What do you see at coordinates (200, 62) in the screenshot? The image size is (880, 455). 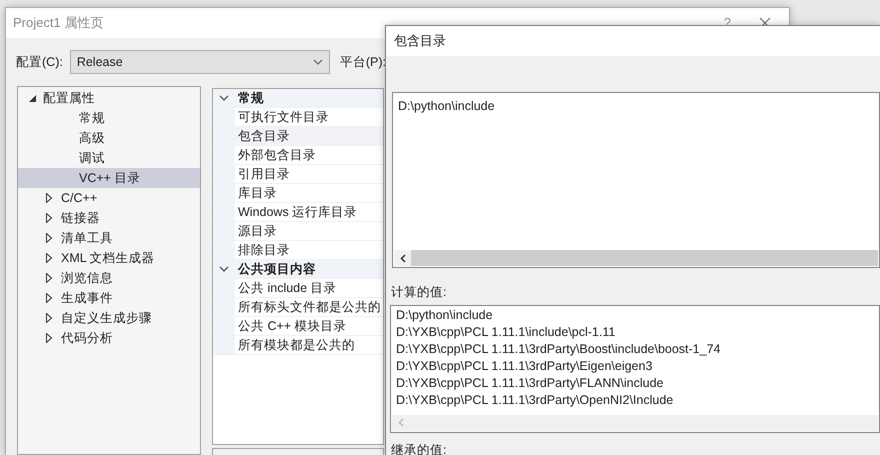 I see `config-dropdown: Release` at bounding box center [200, 62].